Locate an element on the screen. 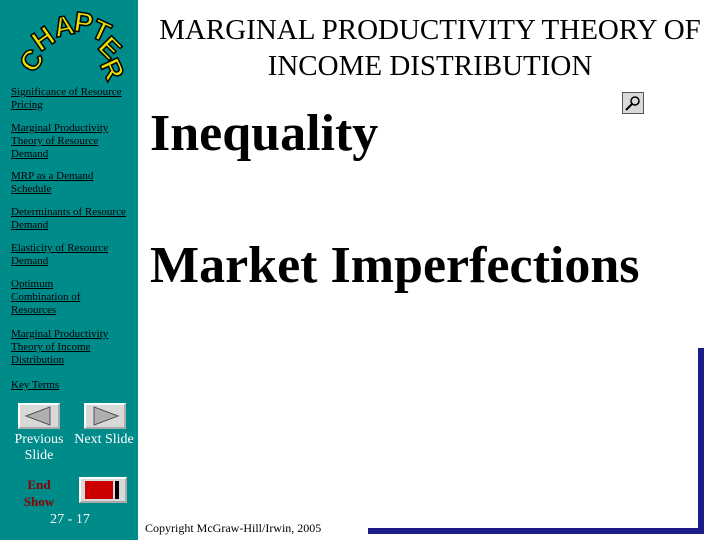 This screenshot has height=540, width=720. arrow-right-icon is located at coordinates (106, 416).